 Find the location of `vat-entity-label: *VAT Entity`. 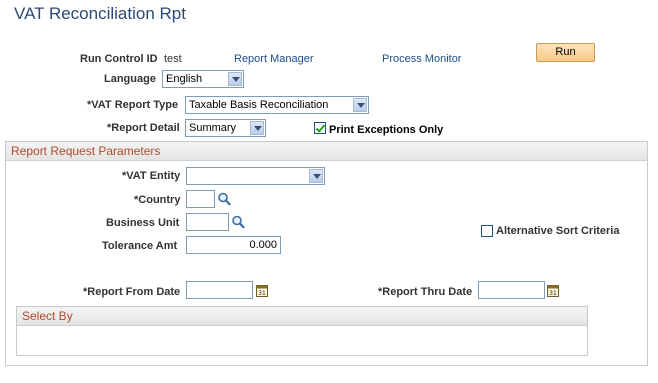

vat-entity-label: *VAT Entity is located at coordinates (151, 176).